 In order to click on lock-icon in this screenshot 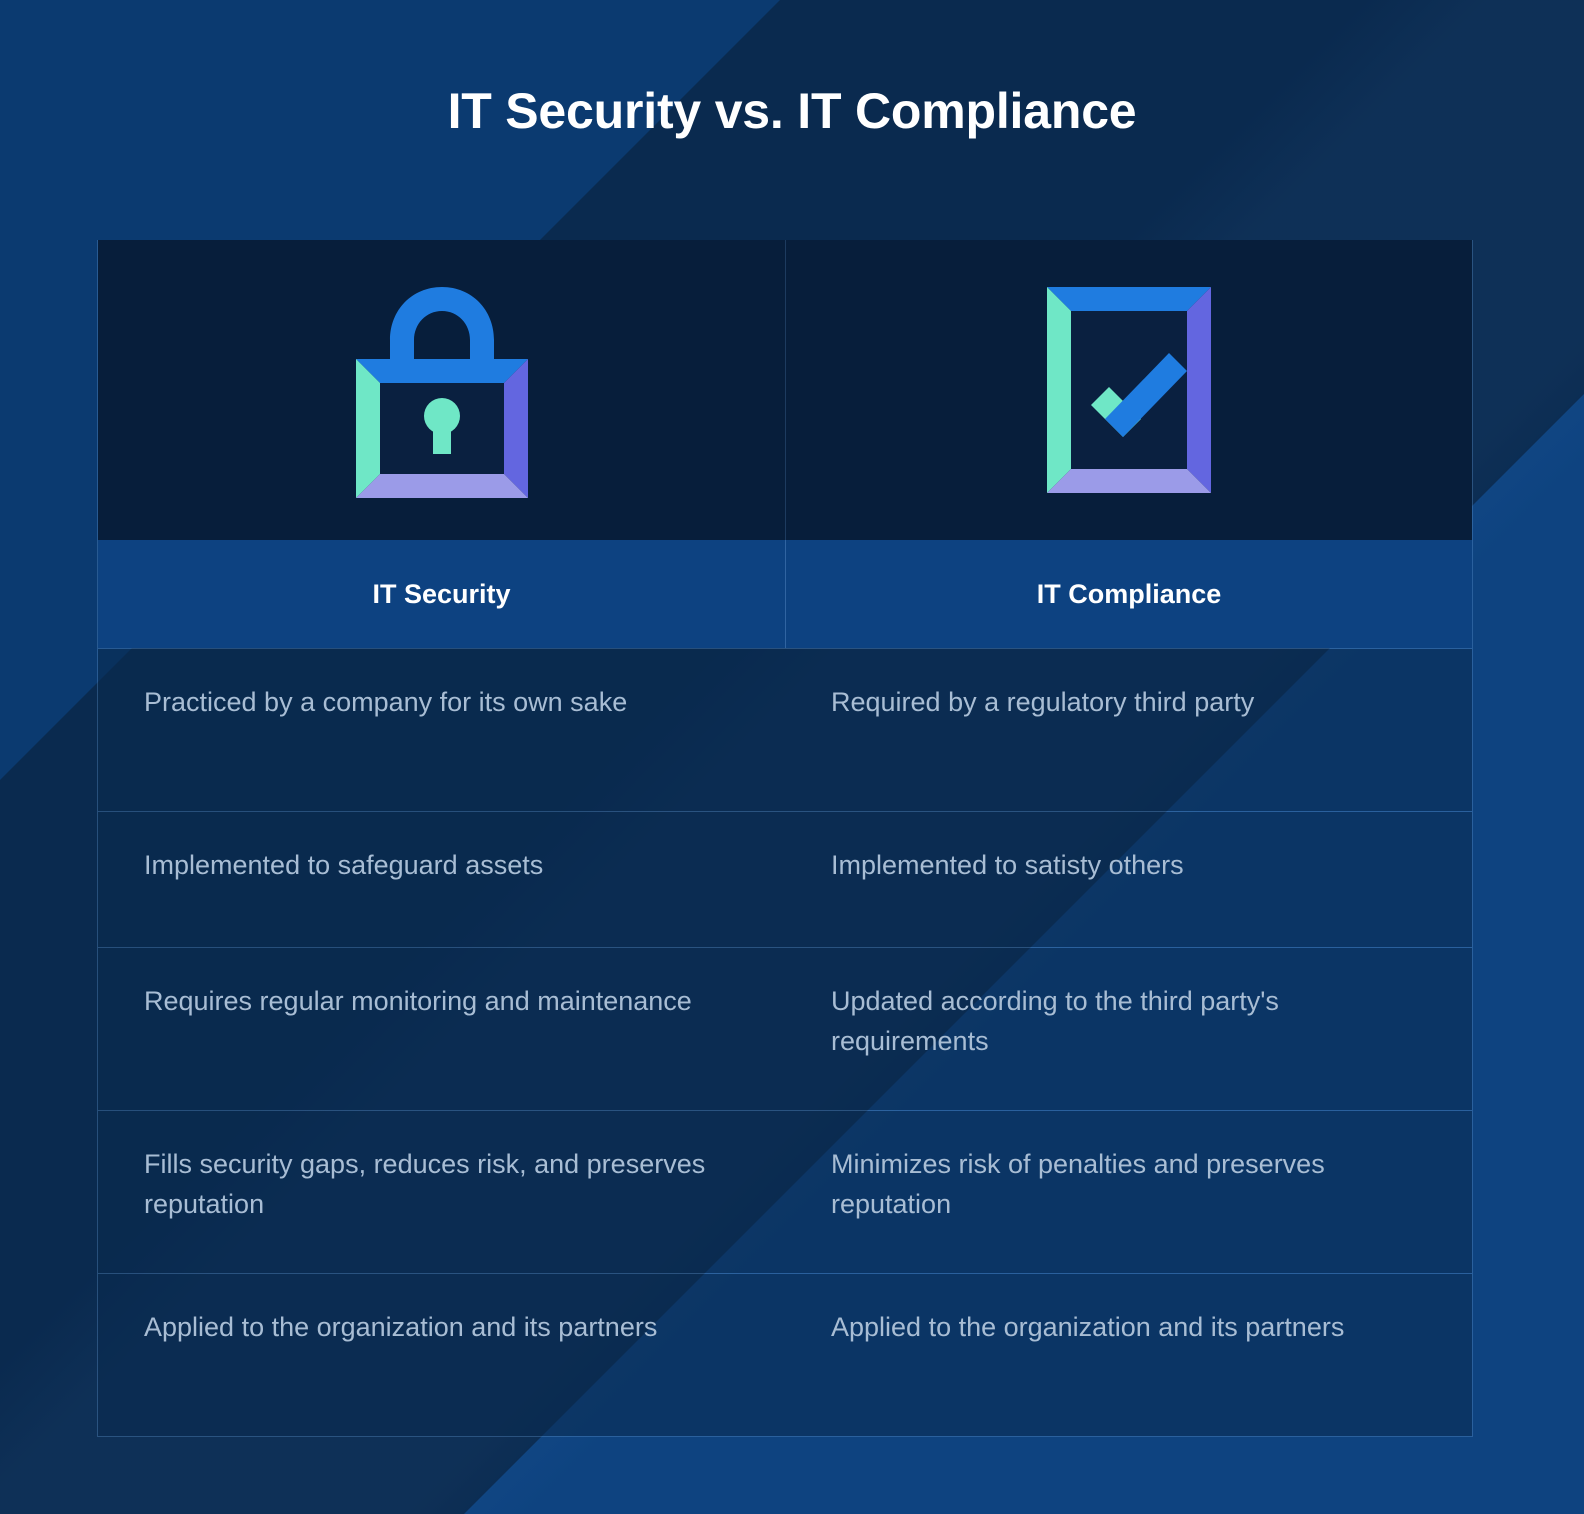, I will do `click(441, 392)`.